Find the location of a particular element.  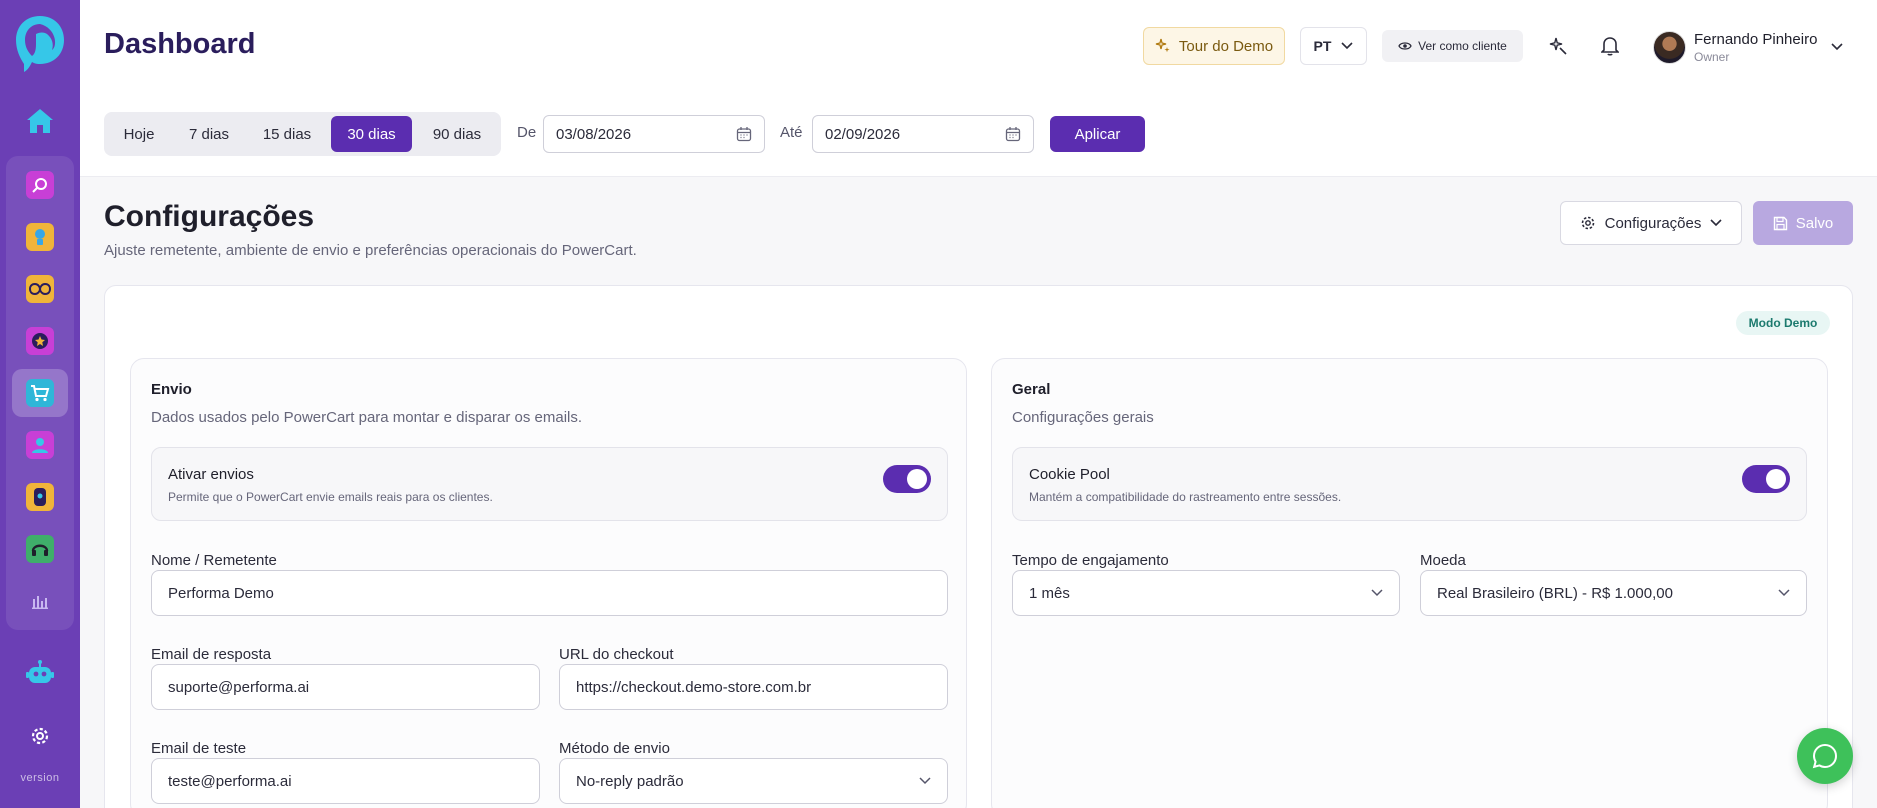

app-logo is located at coordinates (40, 44).